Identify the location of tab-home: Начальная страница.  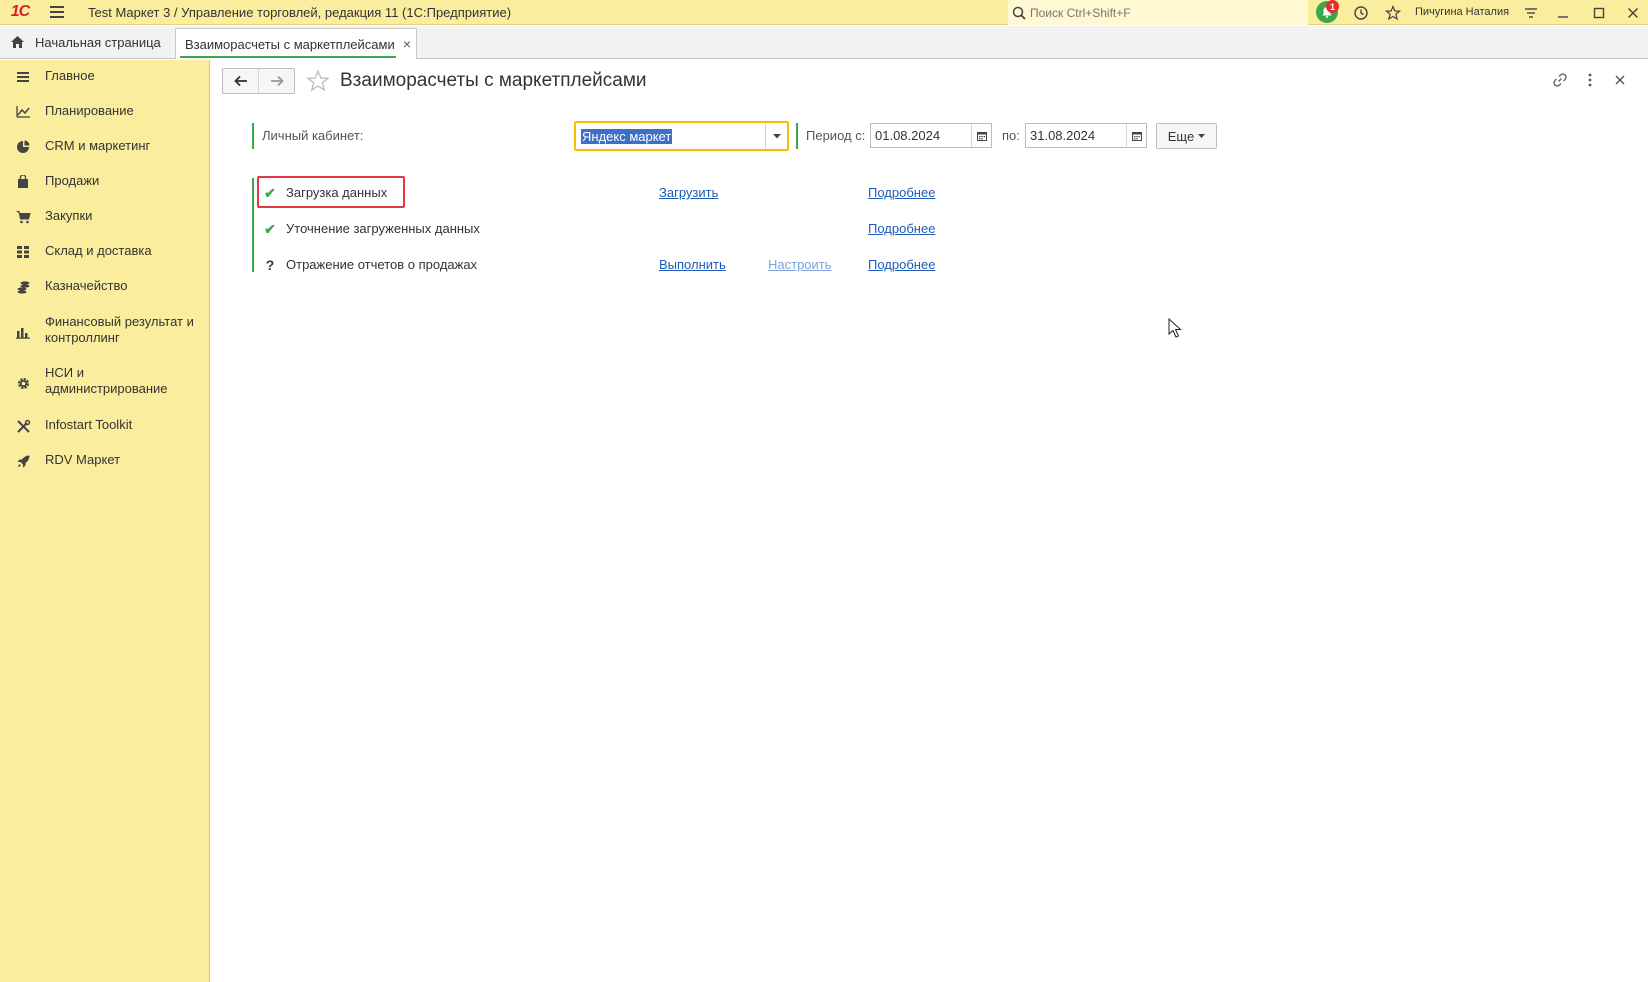
(86, 42).